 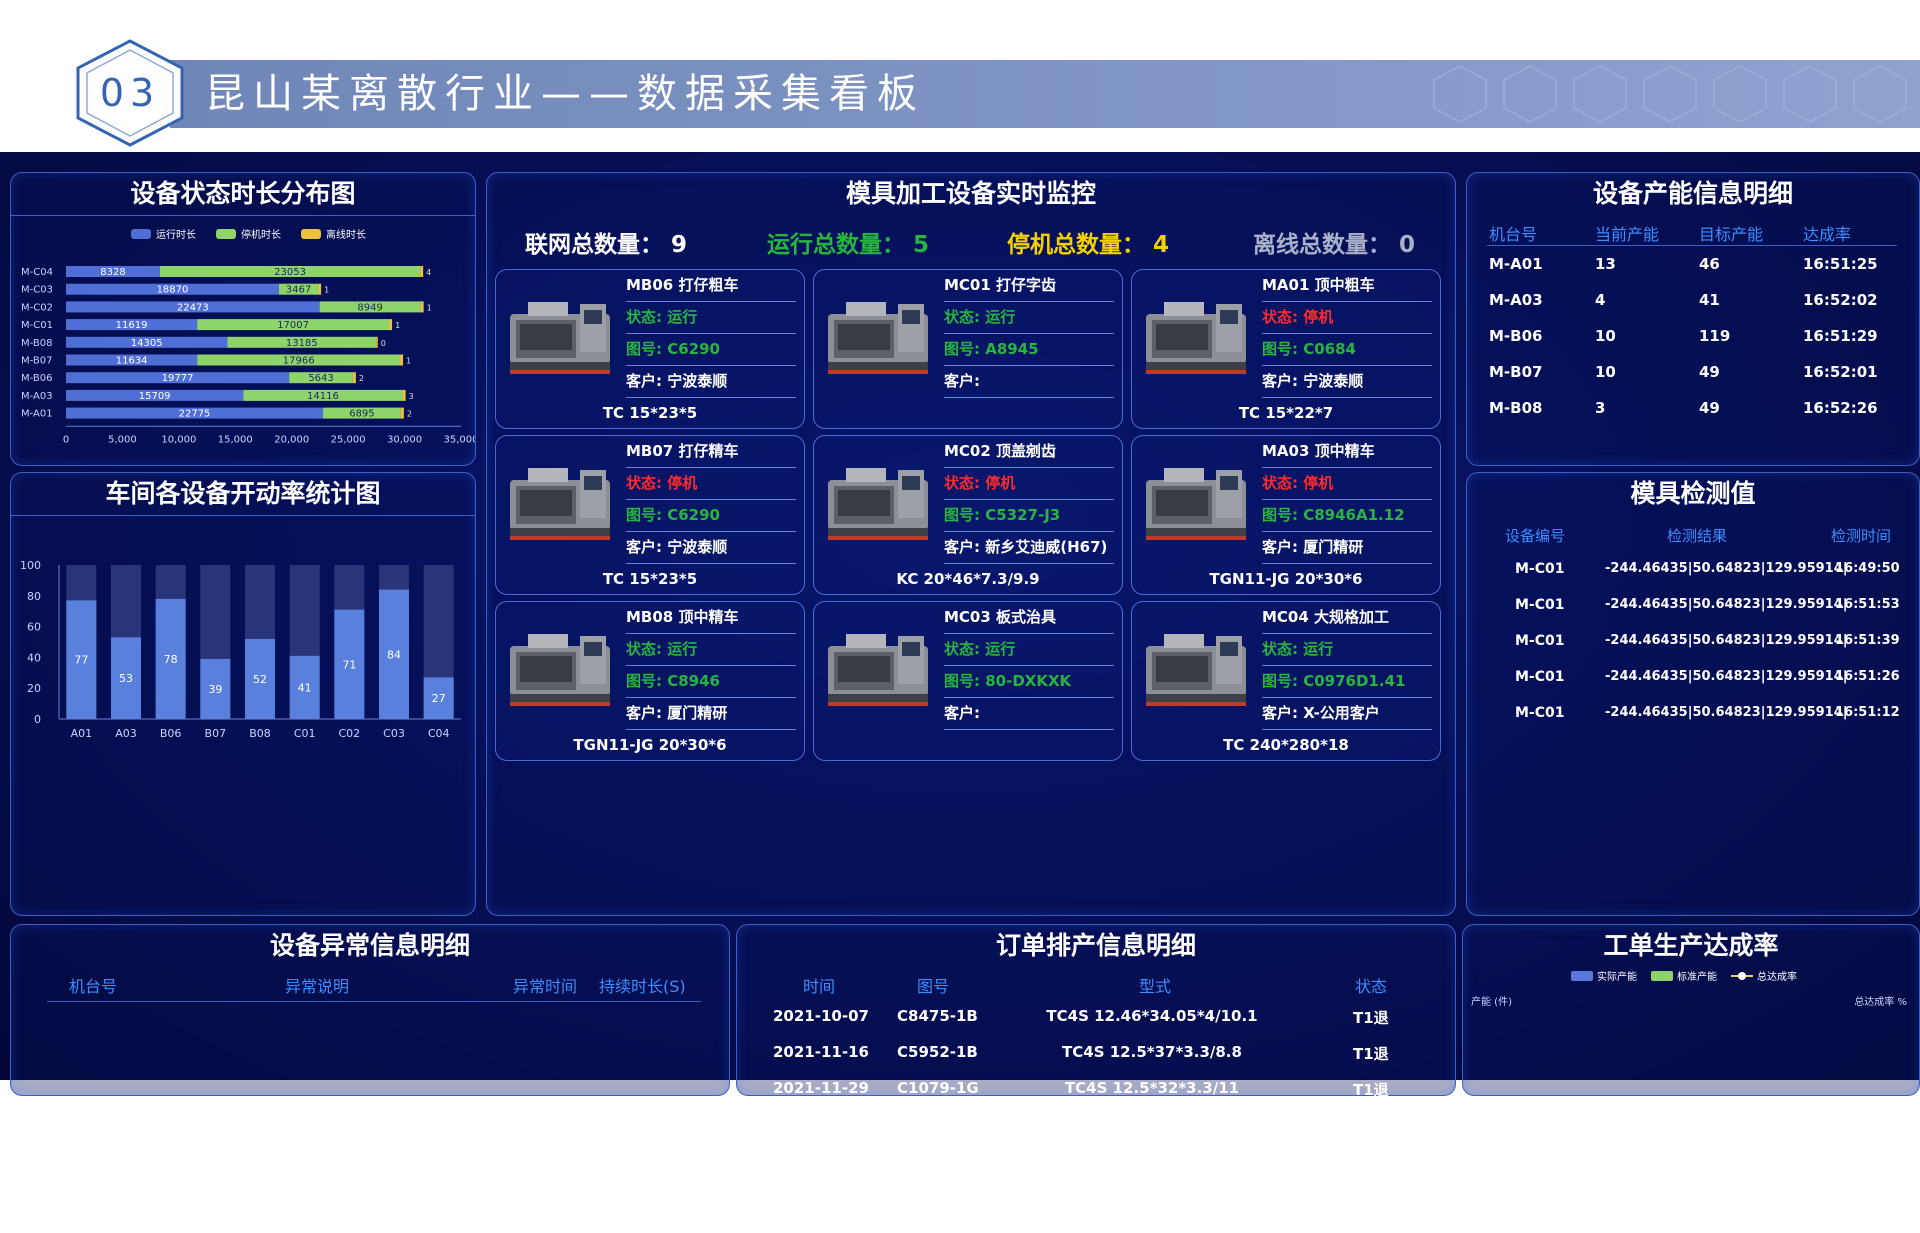 What do you see at coordinates (1334, 242) in the screenshot?
I see `stat-item: 离线总数量： 0` at bounding box center [1334, 242].